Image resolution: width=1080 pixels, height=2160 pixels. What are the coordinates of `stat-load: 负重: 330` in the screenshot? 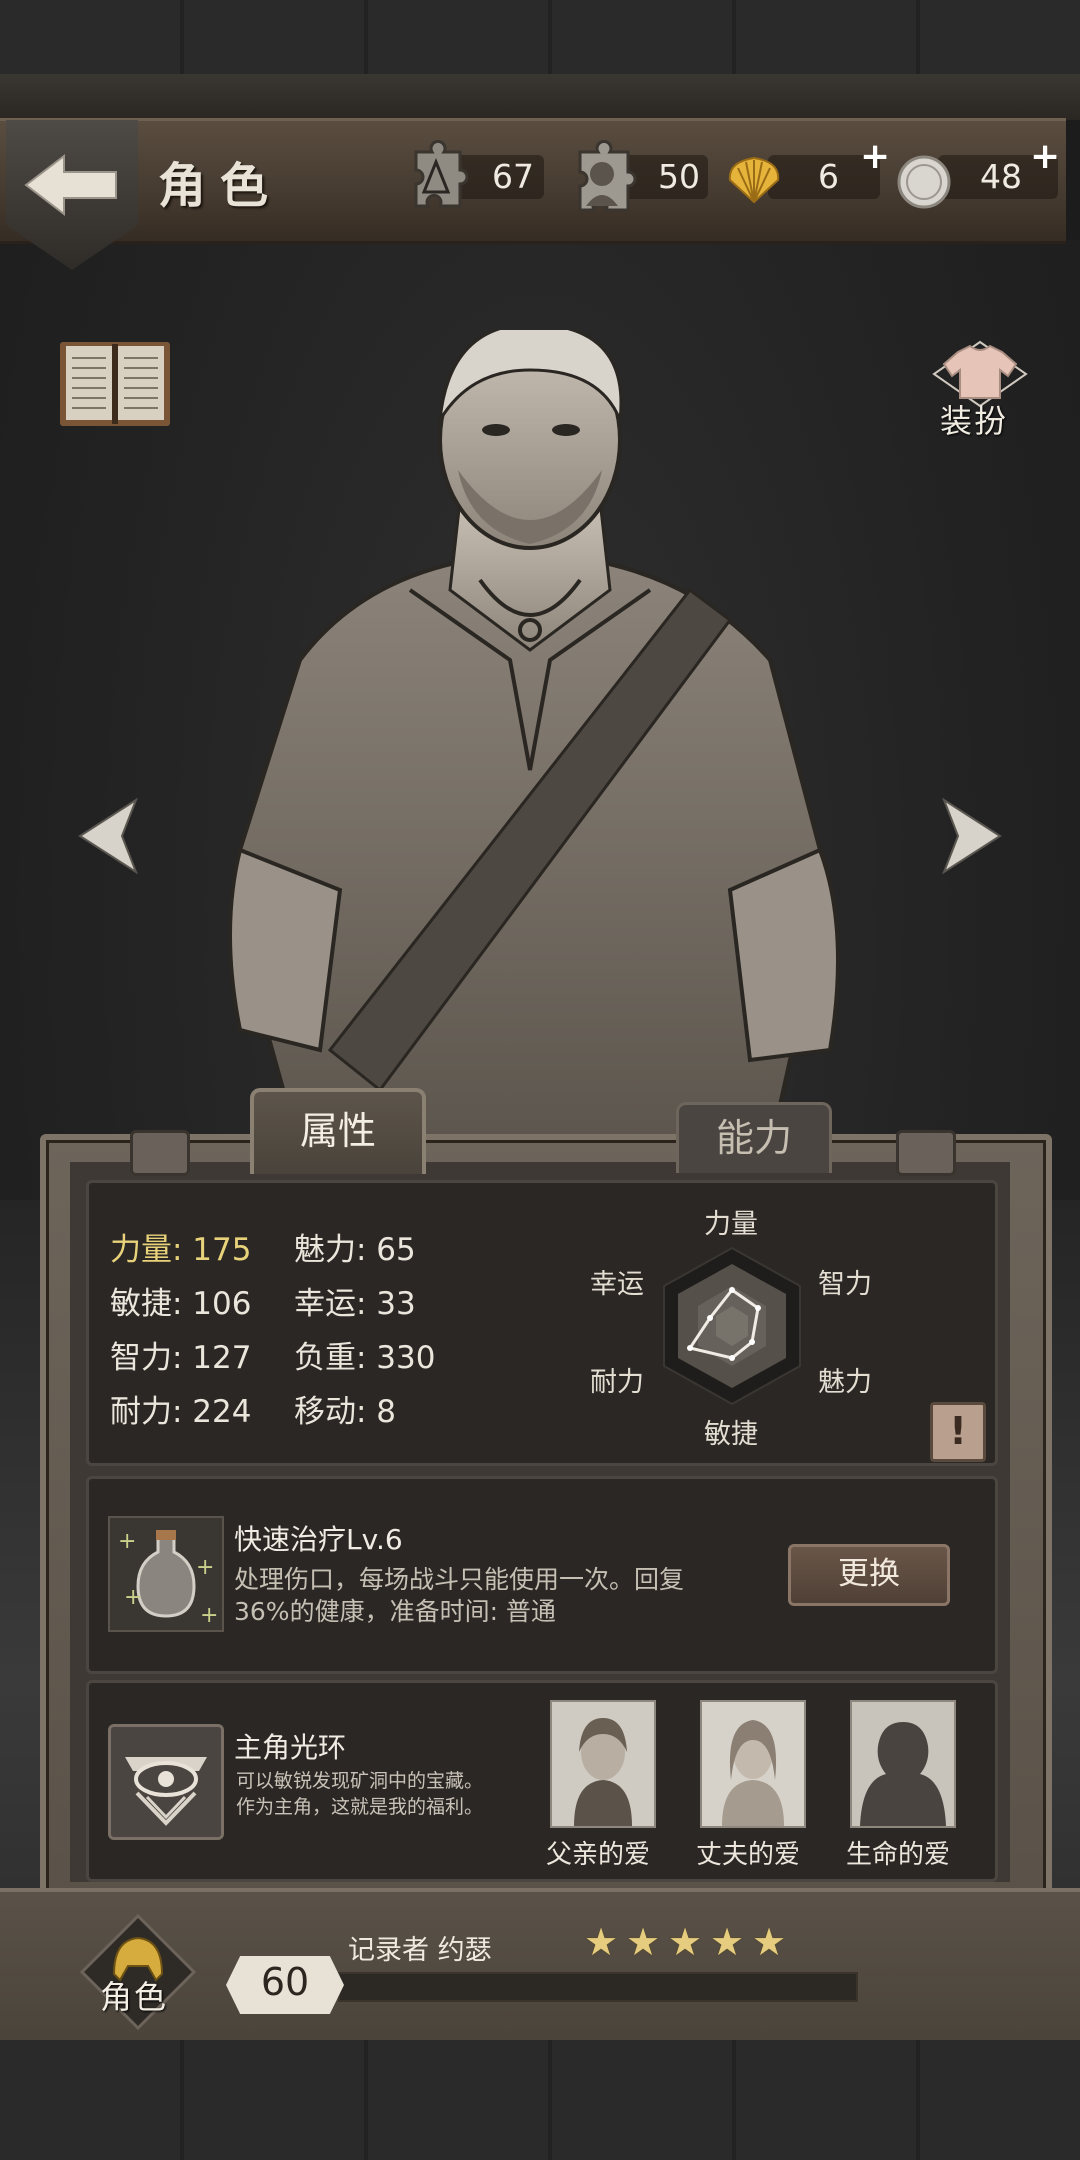 It's located at (365, 1358).